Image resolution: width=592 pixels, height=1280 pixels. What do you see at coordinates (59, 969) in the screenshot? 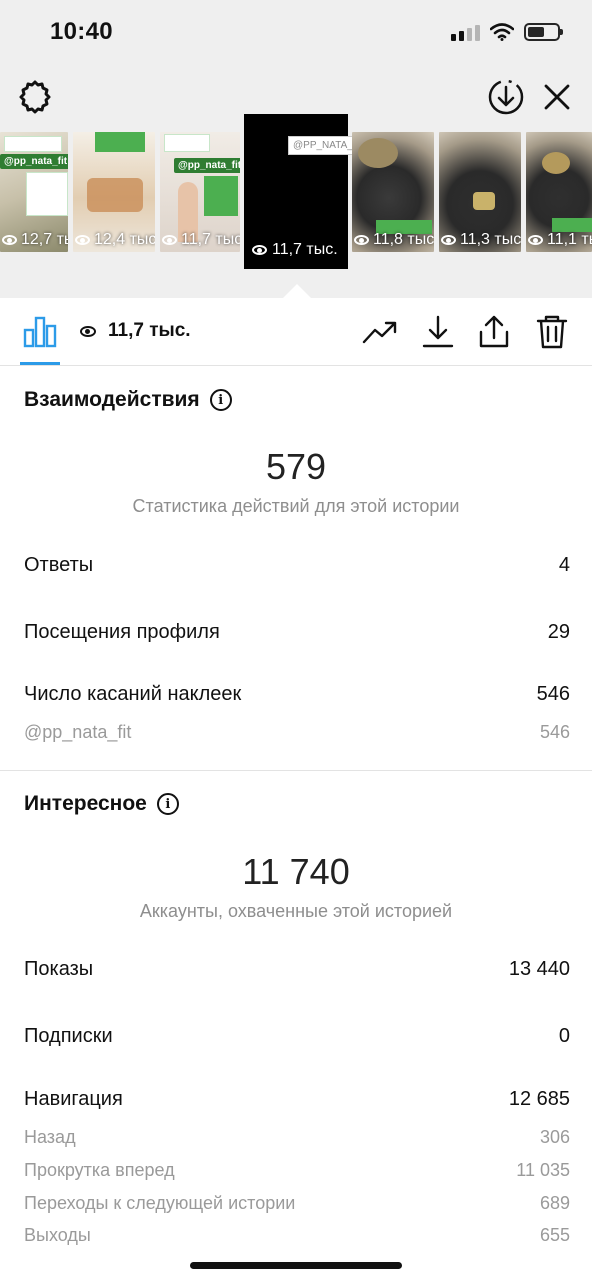
I see `stat-label: Показы` at bounding box center [59, 969].